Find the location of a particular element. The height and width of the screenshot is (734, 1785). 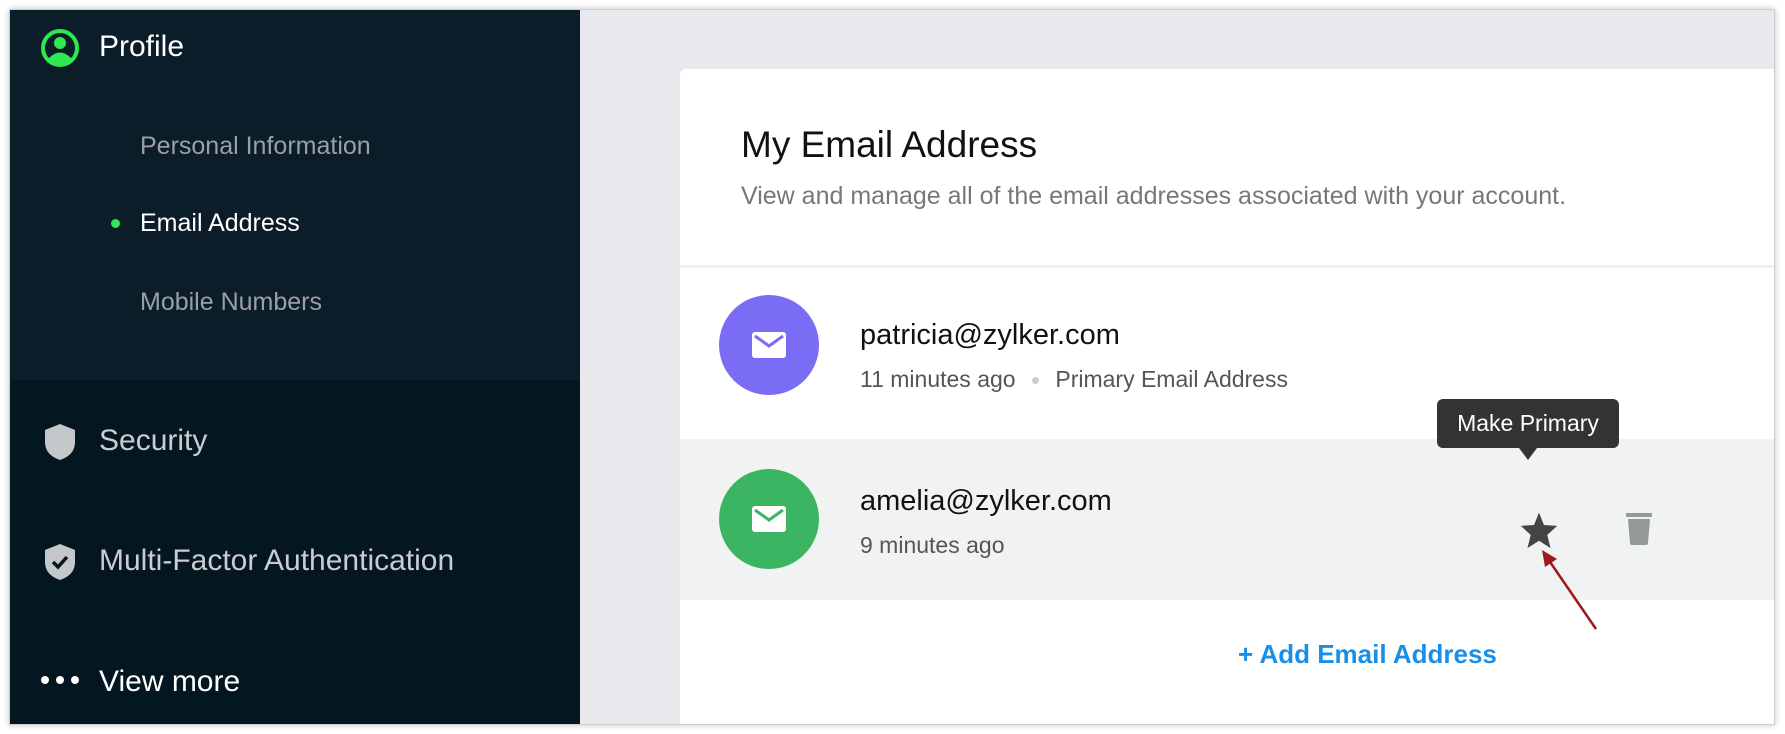

make-primary-tooltip: Make Primary is located at coordinates (1528, 429).